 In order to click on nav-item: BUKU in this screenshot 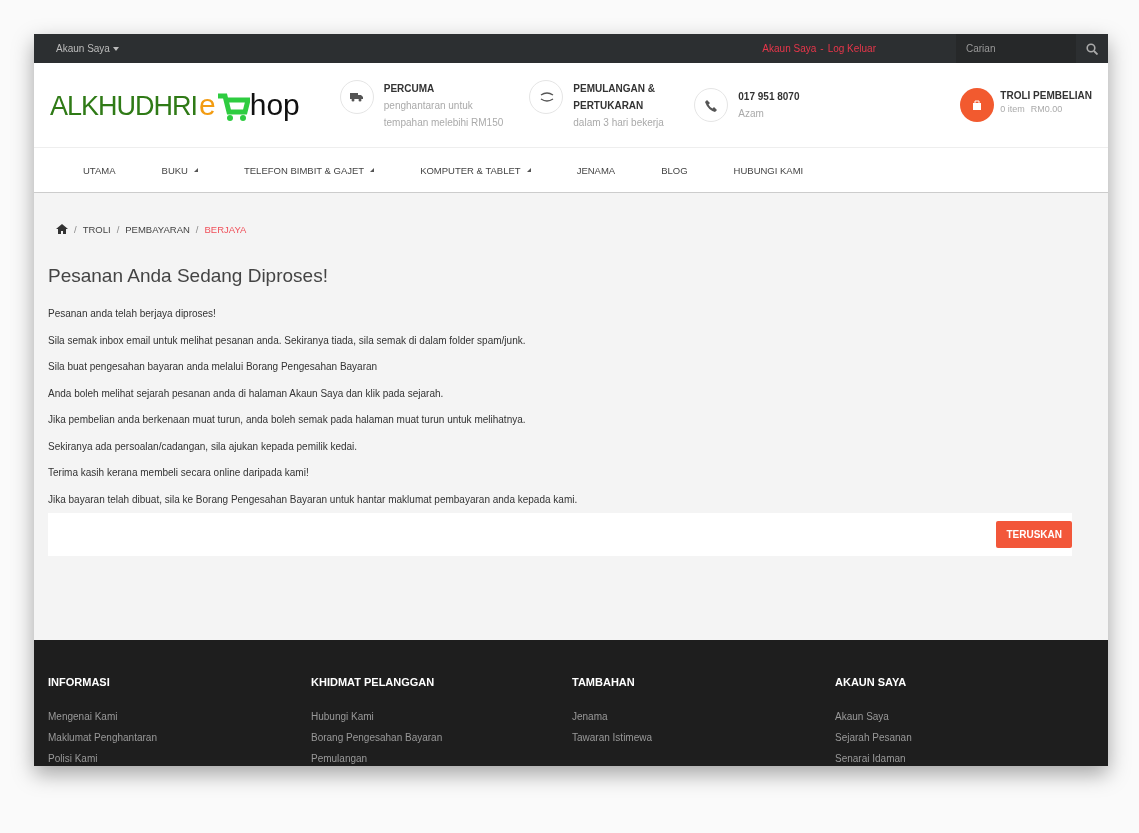, I will do `click(179, 170)`.